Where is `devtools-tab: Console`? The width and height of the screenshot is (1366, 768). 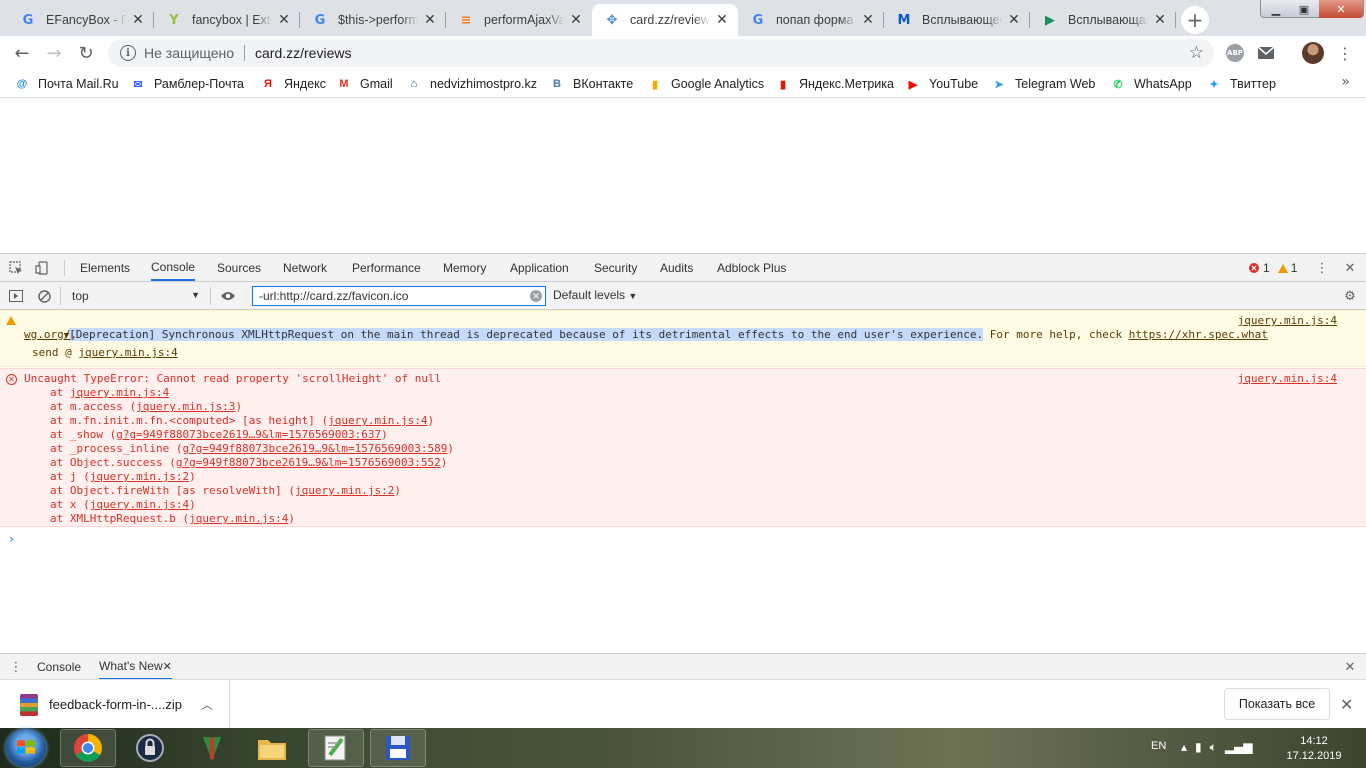
devtools-tab: Console is located at coordinates (173, 267).